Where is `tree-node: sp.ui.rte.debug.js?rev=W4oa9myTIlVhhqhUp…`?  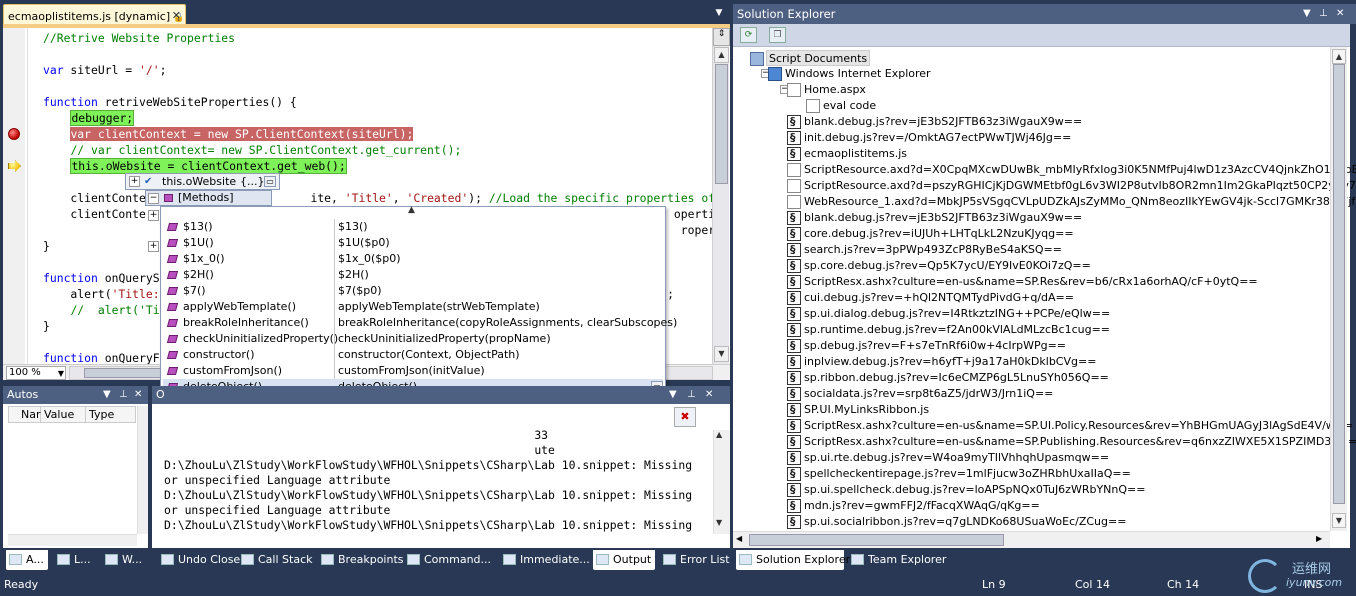 tree-node: sp.ui.rte.debug.js?rev=W4oa9myTIlVhhqhUp… is located at coordinates (948, 458).